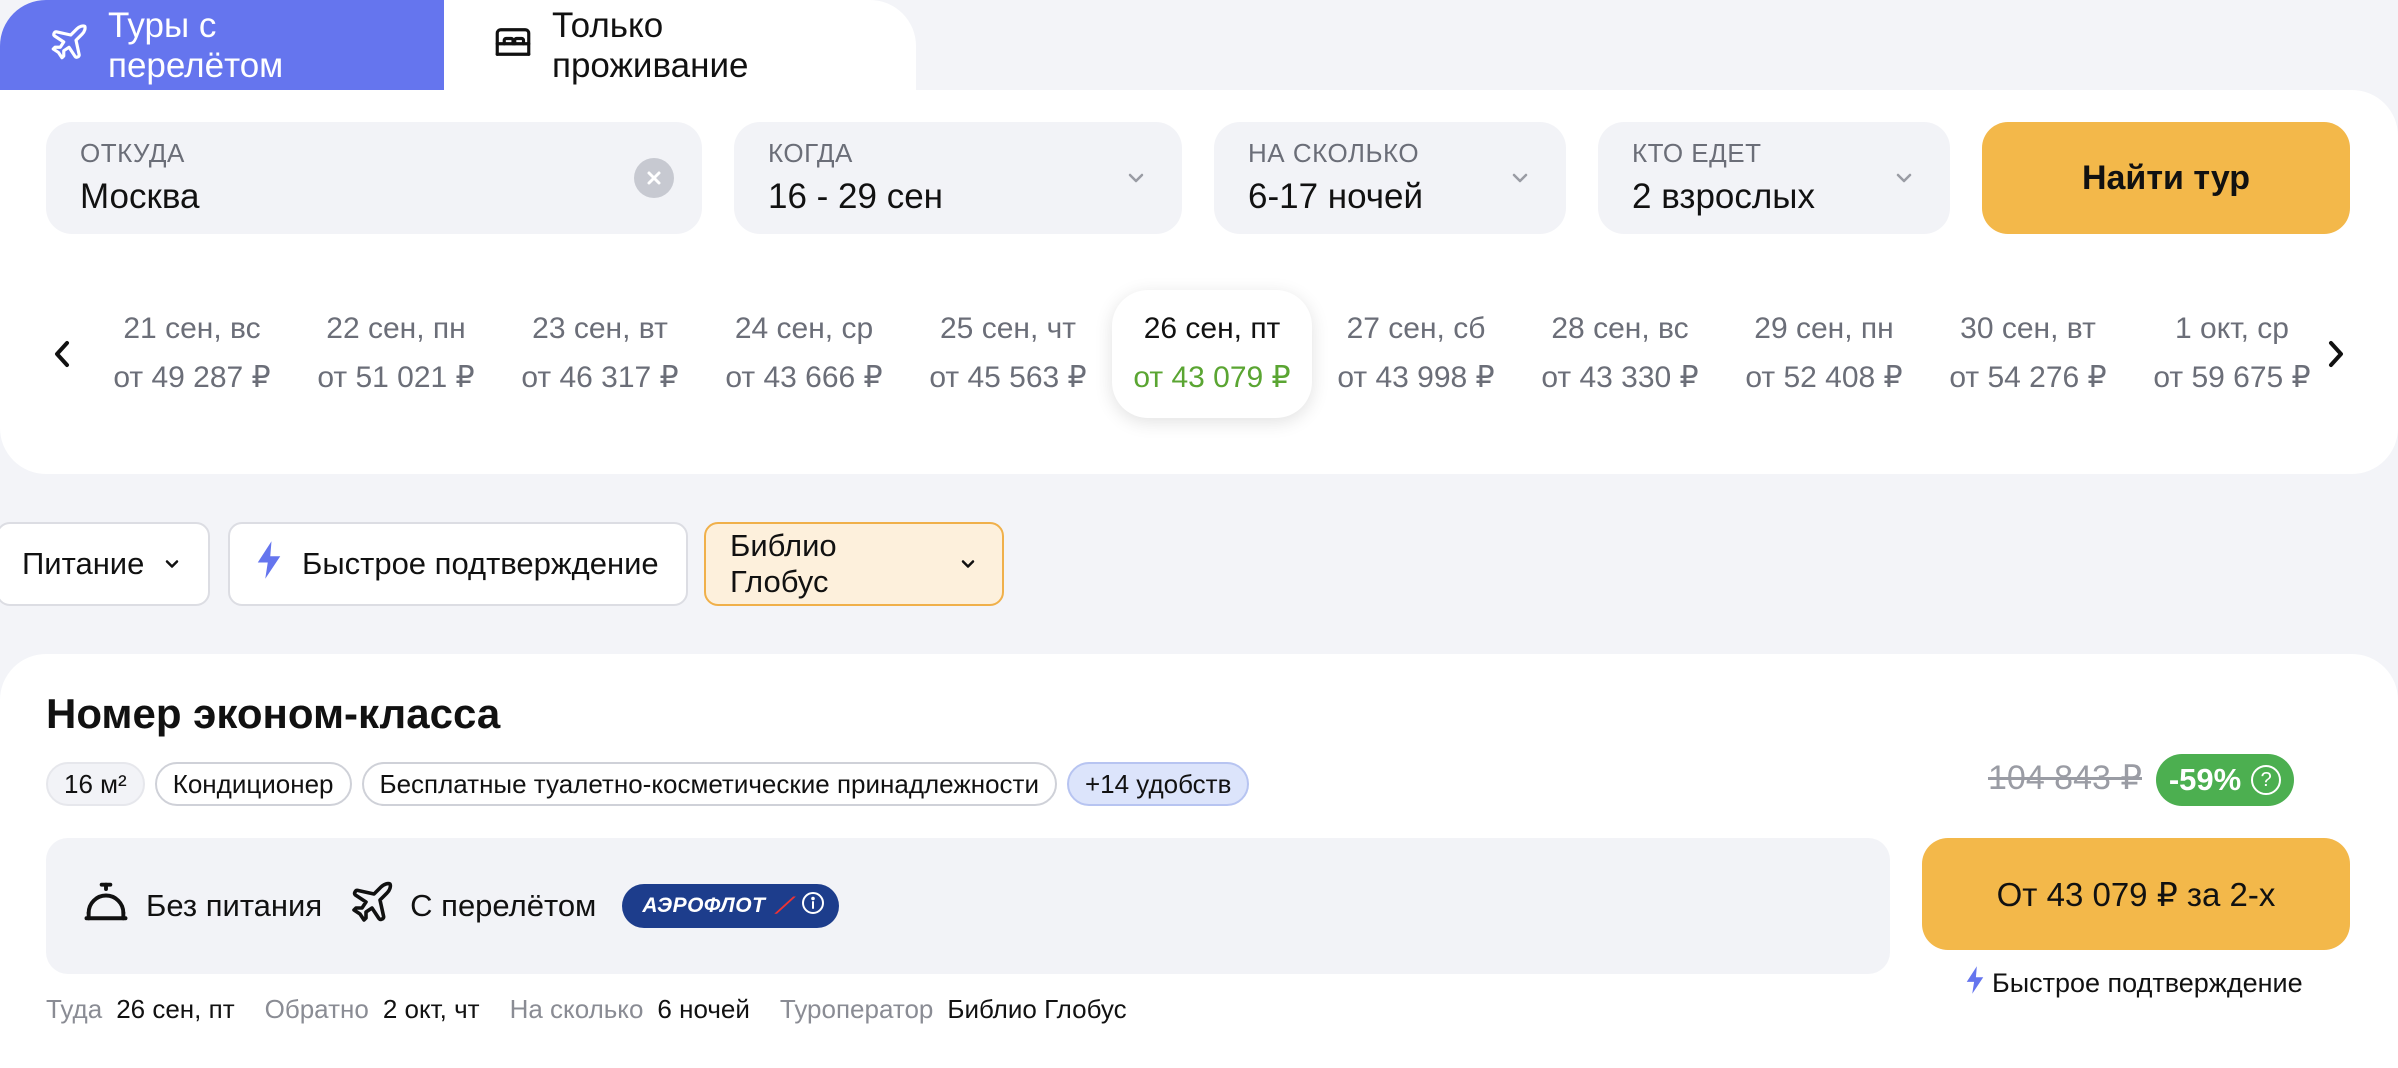 Image resolution: width=2398 pixels, height=1068 pixels. Describe the element at coordinates (1620, 354) in the screenshot. I see `date-option: 28 сен, вс от 43 330 ₽` at that location.